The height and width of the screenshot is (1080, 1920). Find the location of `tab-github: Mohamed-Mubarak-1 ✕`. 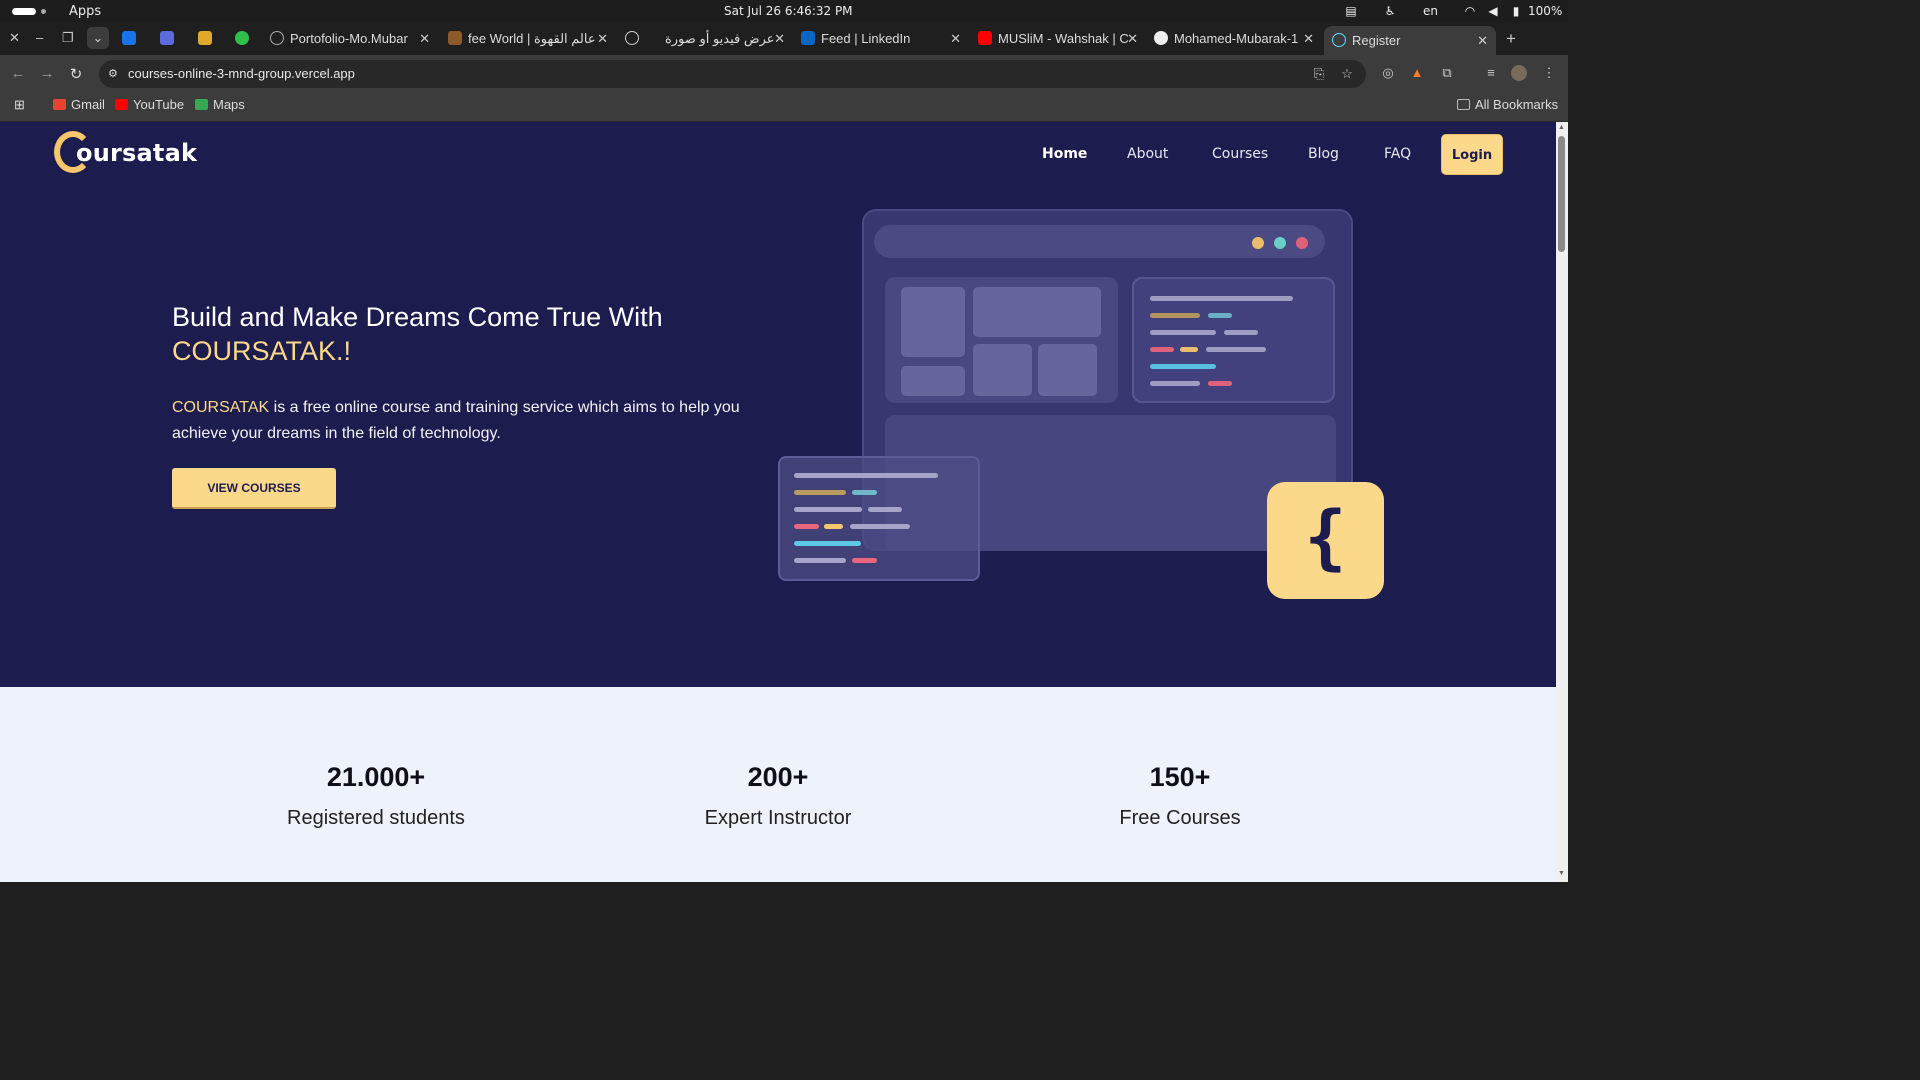

tab-github: Mohamed-Mubarak-1 ✕ is located at coordinates (1234, 39).